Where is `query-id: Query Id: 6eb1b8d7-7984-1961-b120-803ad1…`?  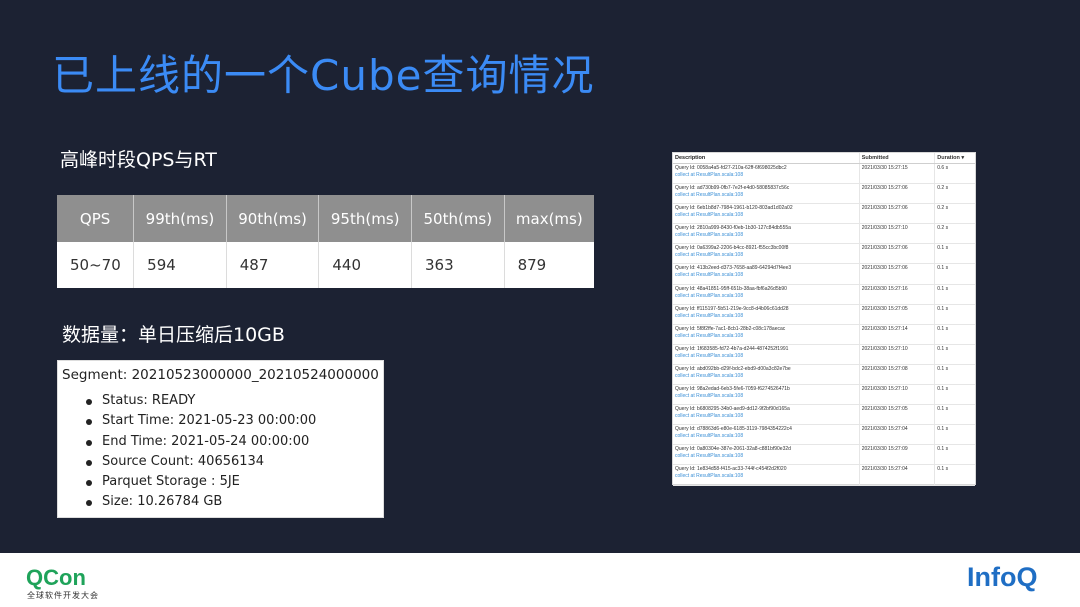
query-id: Query Id: 6eb1b8d7-7984-1961-b120-803ad1… is located at coordinates (734, 208).